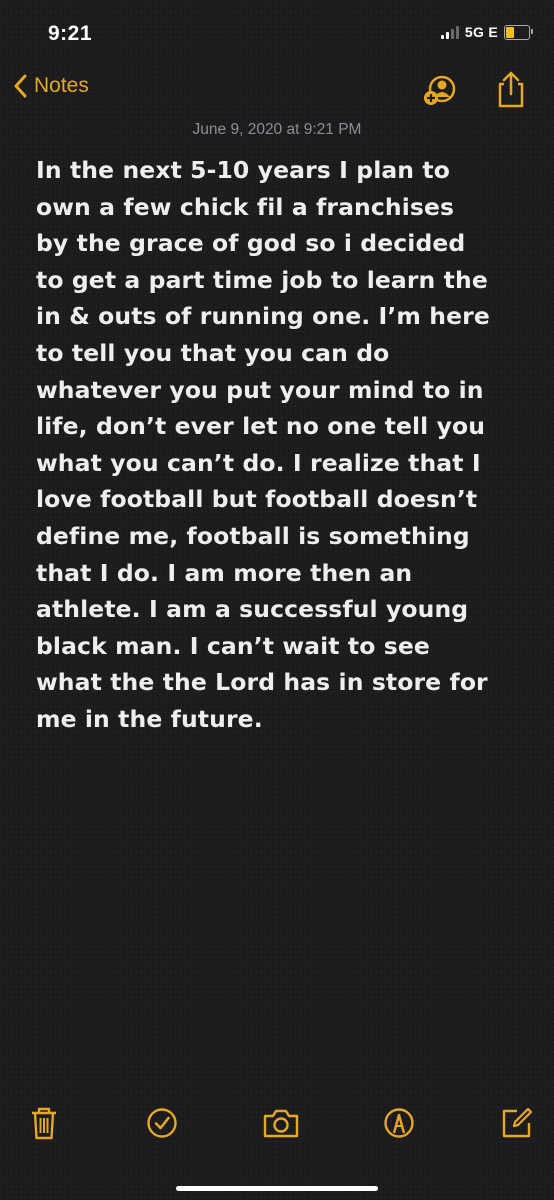 The width and height of the screenshot is (554, 1200). I want to click on bottom-toolbar, so click(277, 1125).